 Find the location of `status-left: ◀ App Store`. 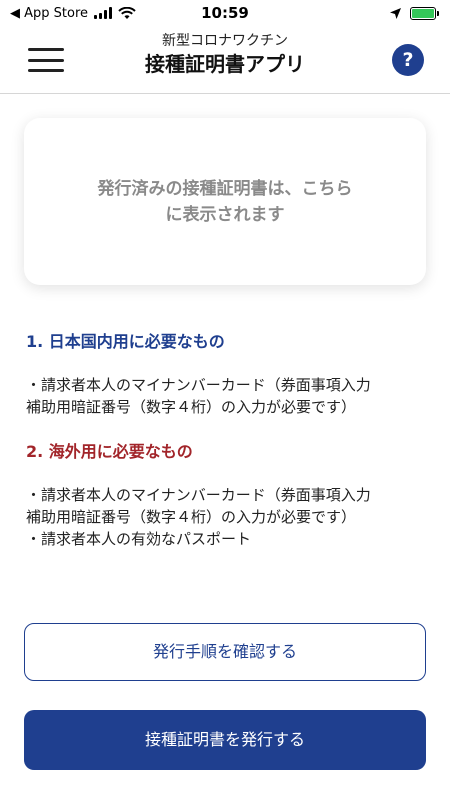

status-left: ◀ App Store is located at coordinates (73, 13).